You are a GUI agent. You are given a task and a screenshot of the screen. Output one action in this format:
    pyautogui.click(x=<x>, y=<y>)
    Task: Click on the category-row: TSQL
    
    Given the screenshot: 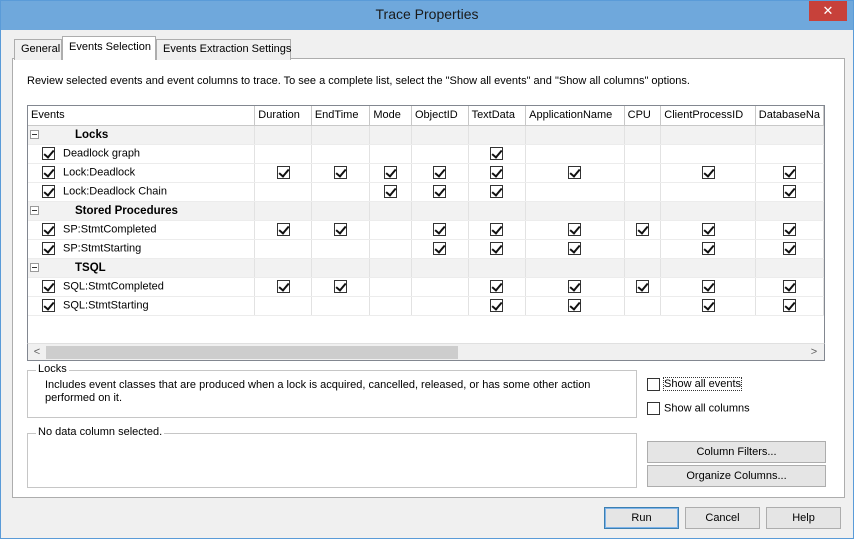 What is the action you would take?
    pyautogui.click(x=426, y=268)
    